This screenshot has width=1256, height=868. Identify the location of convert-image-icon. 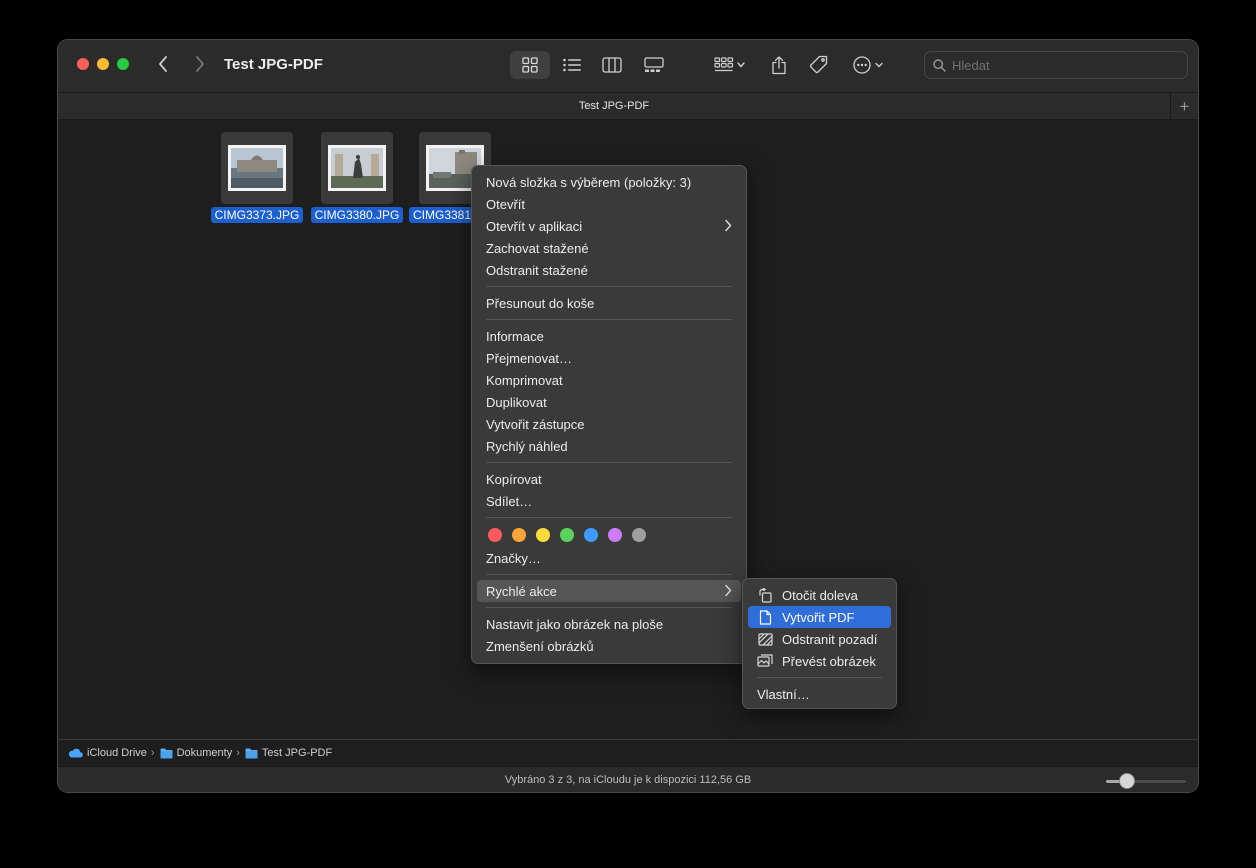
(765, 661).